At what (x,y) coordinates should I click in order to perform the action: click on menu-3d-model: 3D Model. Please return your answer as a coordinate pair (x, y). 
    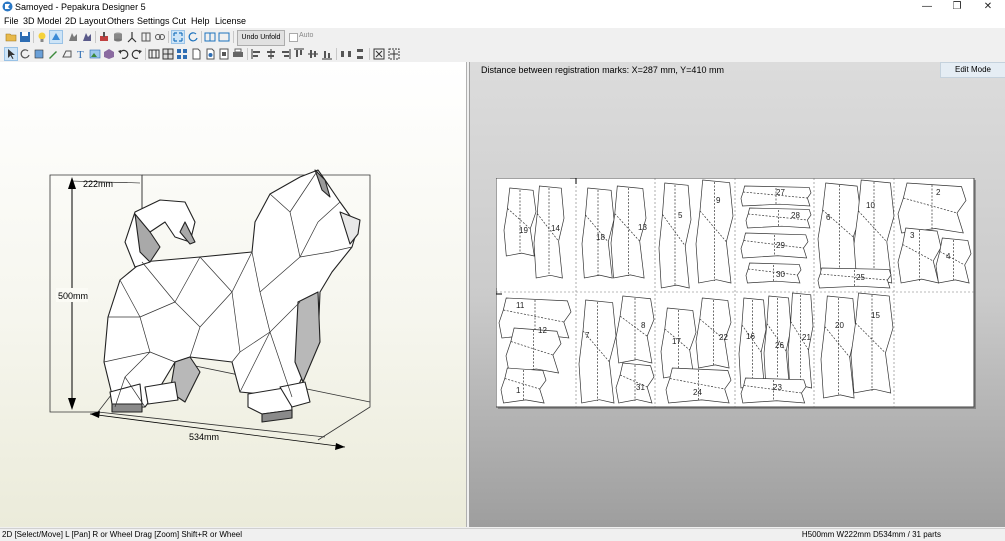
    Looking at the image, I should click on (42, 21).